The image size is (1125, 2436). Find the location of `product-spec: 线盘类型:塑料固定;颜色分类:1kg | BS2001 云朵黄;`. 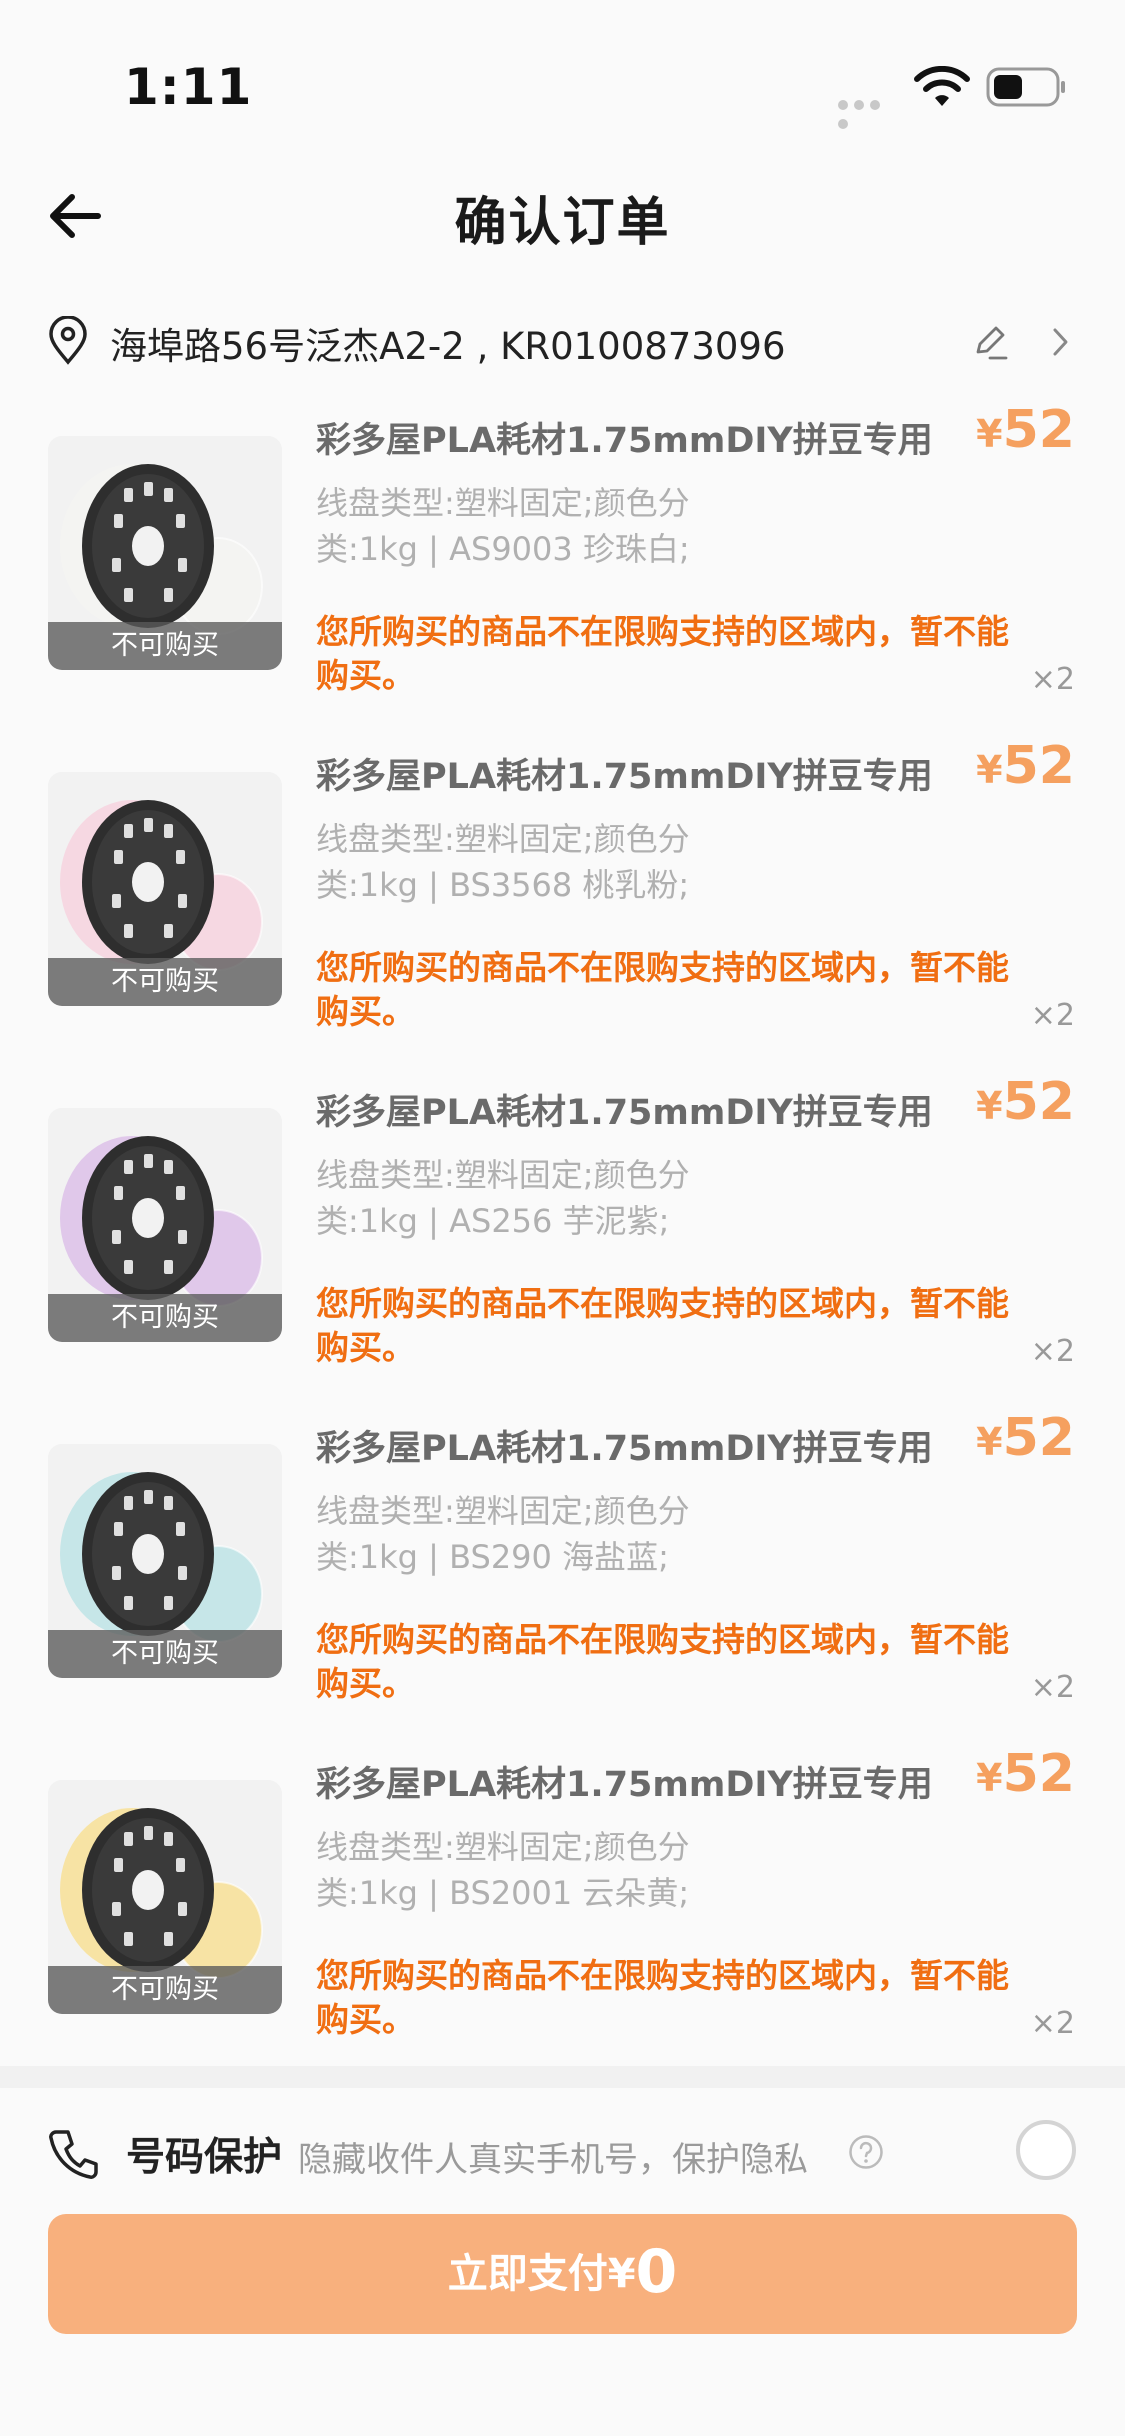

product-spec: 线盘类型:塑料固定;颜色分类:1kg | BS2001 云朵黄; is located at coordinates (503, 1870).